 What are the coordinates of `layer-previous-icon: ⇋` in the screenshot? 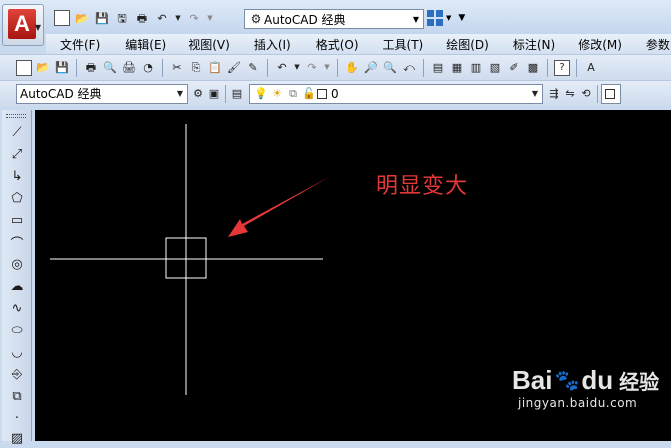 It's located at (570, 94).